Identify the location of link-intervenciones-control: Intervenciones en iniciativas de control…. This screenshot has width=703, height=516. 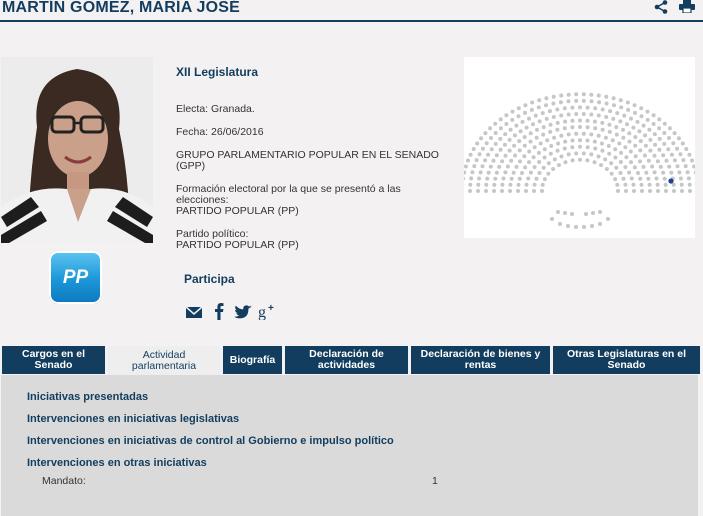
(210, 441).